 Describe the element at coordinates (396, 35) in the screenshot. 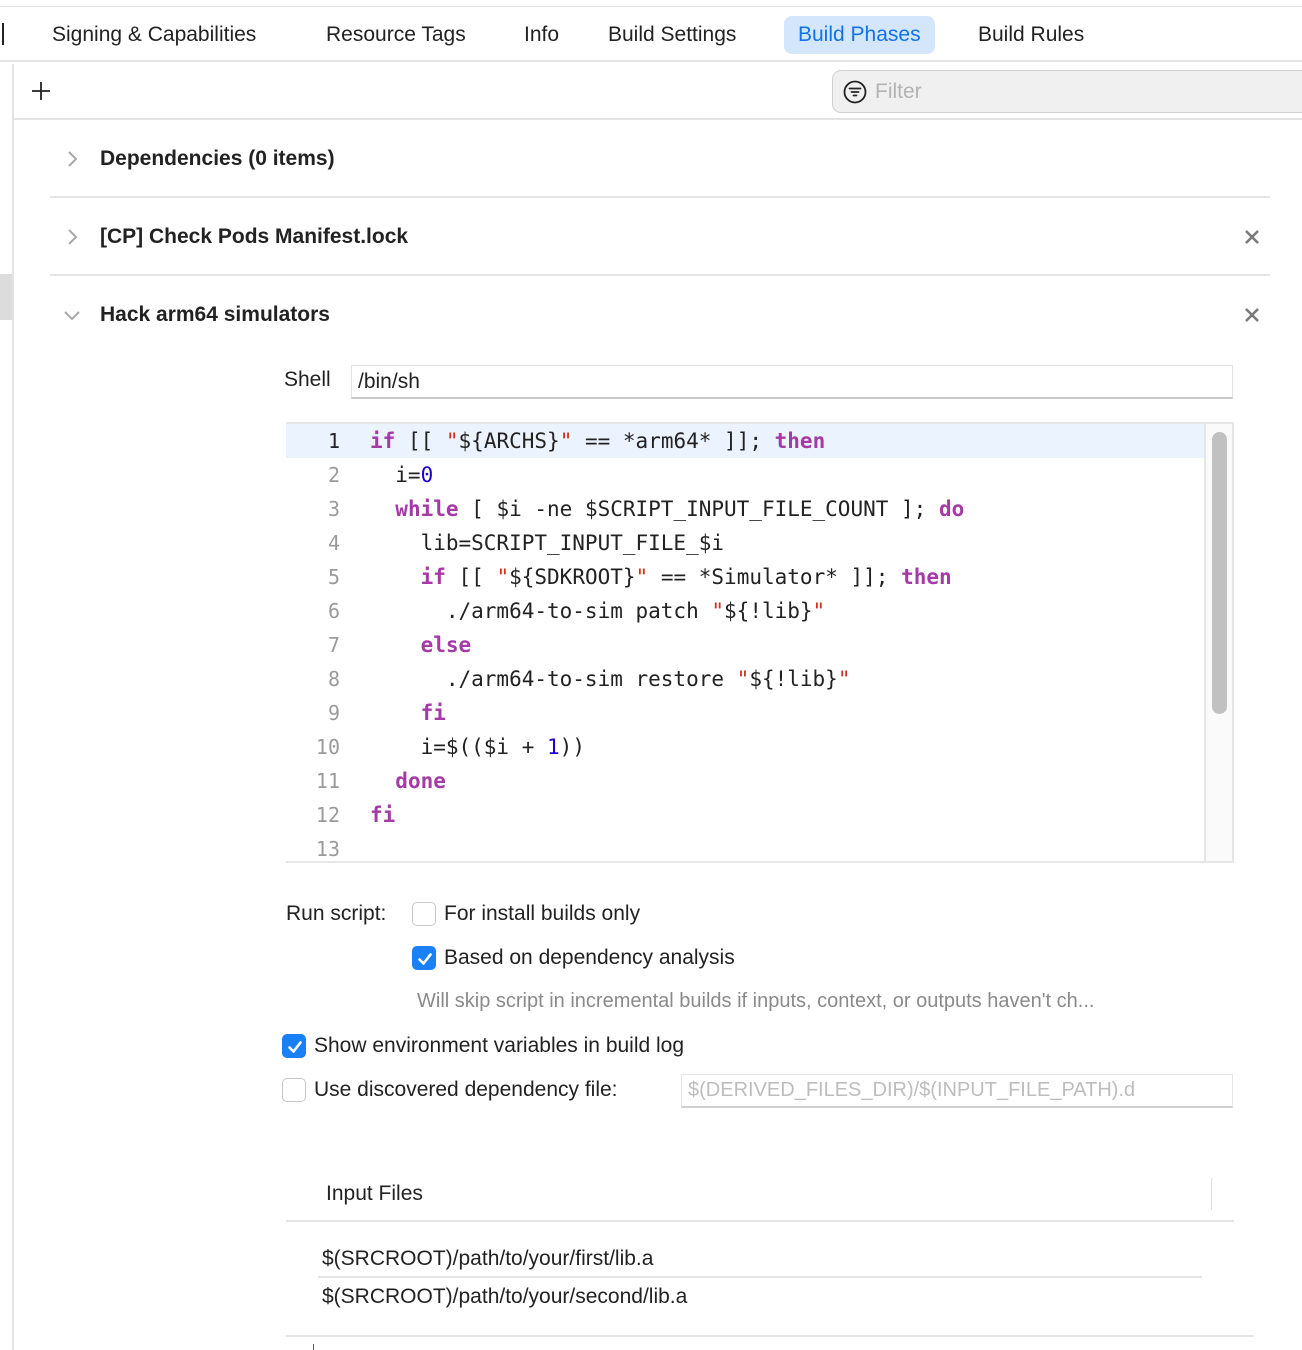

I see `tab-resource-tags: Resource Tags` at that location.